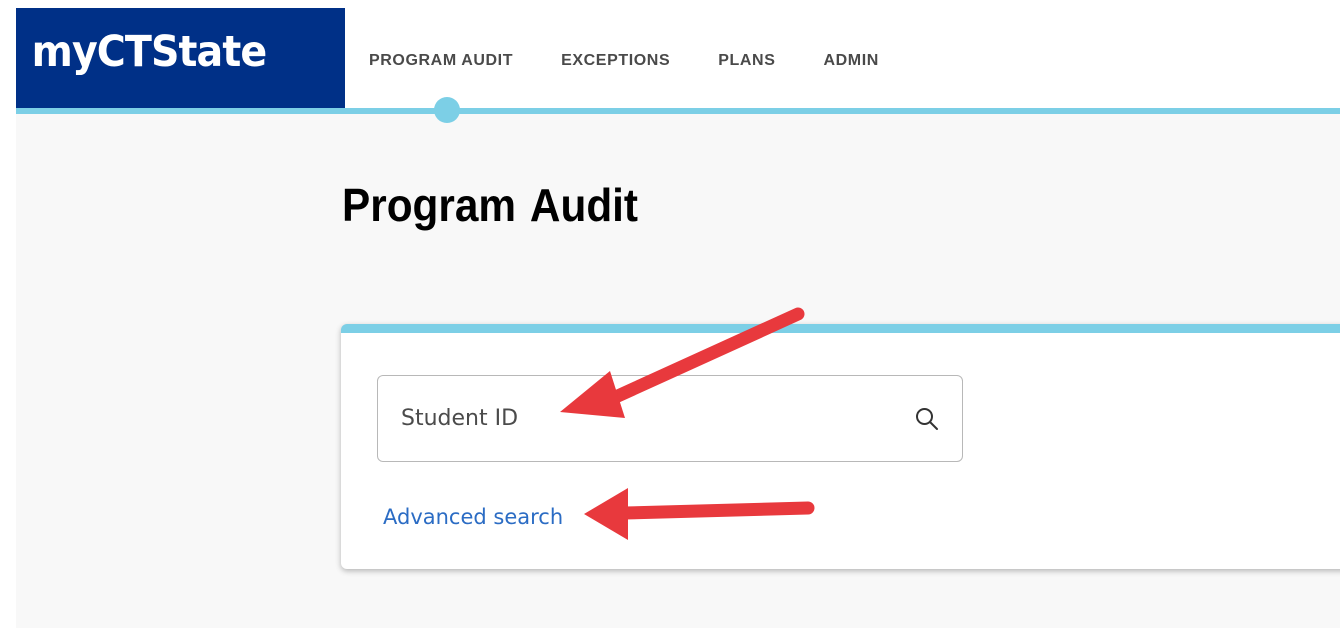 Image resolution: width=1340 pixels, height=628 pixels. I want to click on advanced-search-link: Advanced search, so click(473, 517).